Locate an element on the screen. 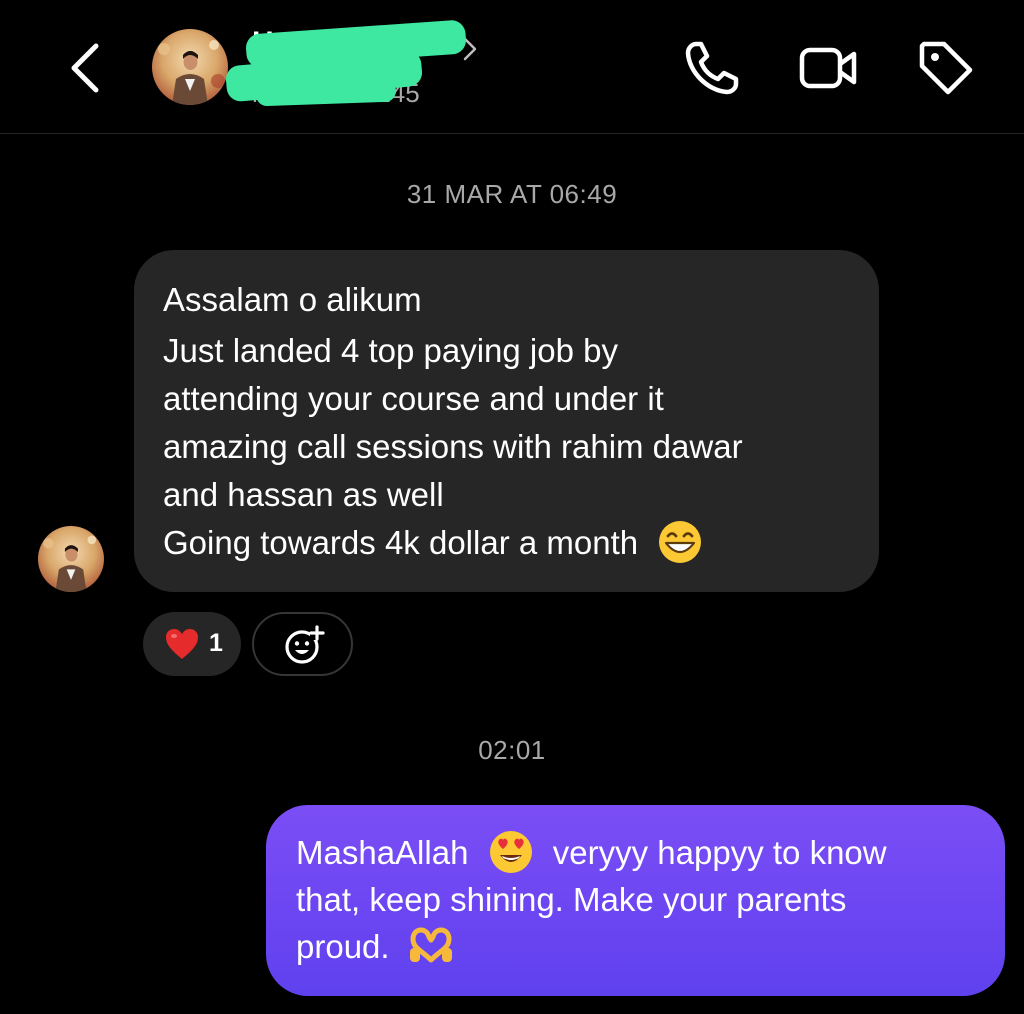 This screenshot has width=1024, height=1014. reaction-count: 1 is located at coordinates (216, 643).